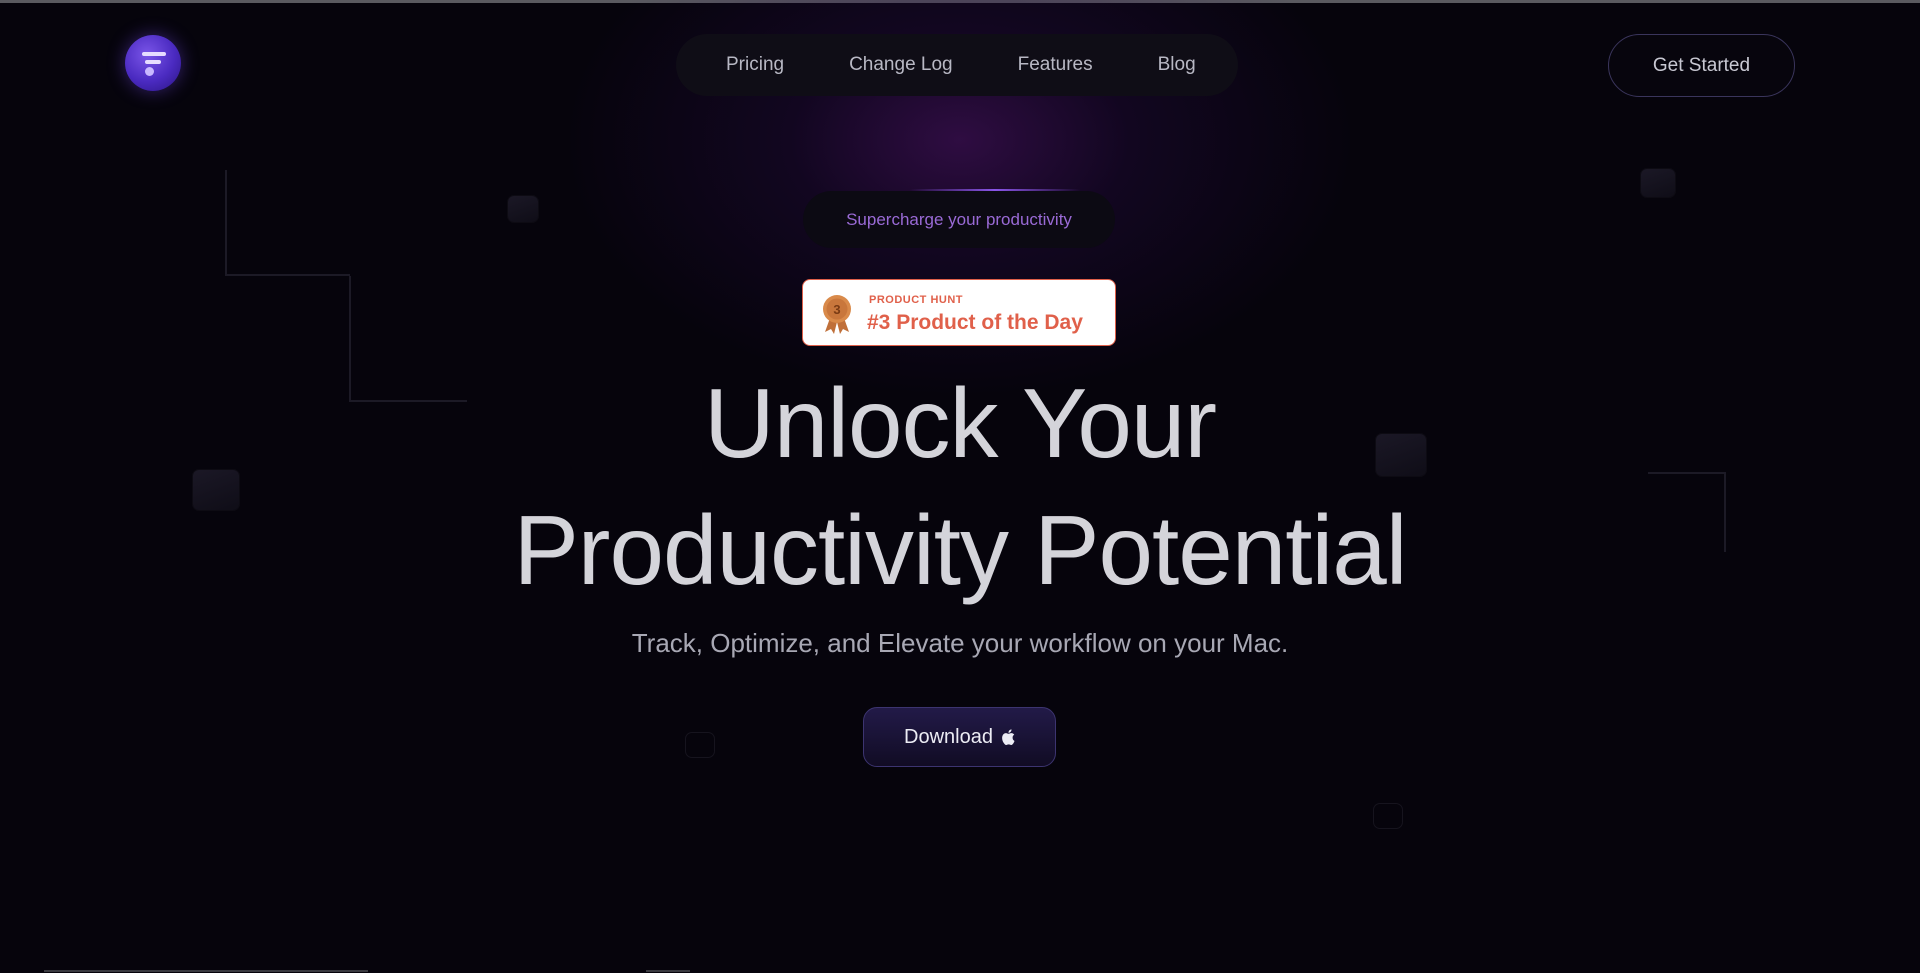 The image size is (1920, 973). I want to click on hero-title-line2: Productivity Potential, so click(960, 550).